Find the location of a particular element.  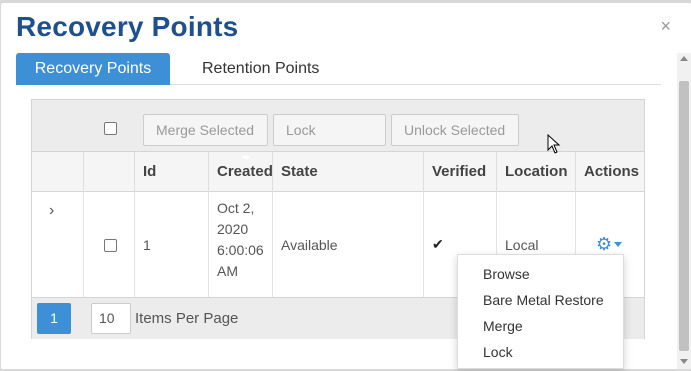

header-created: Created is located at coordinates (240, 172).